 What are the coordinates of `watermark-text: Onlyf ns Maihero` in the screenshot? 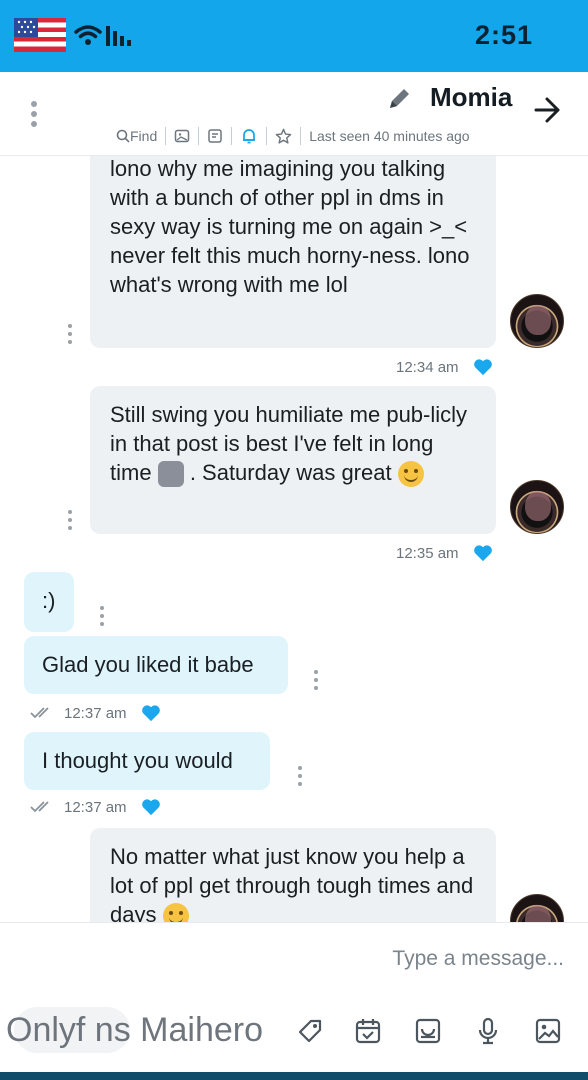 It's located at (134, 1030).